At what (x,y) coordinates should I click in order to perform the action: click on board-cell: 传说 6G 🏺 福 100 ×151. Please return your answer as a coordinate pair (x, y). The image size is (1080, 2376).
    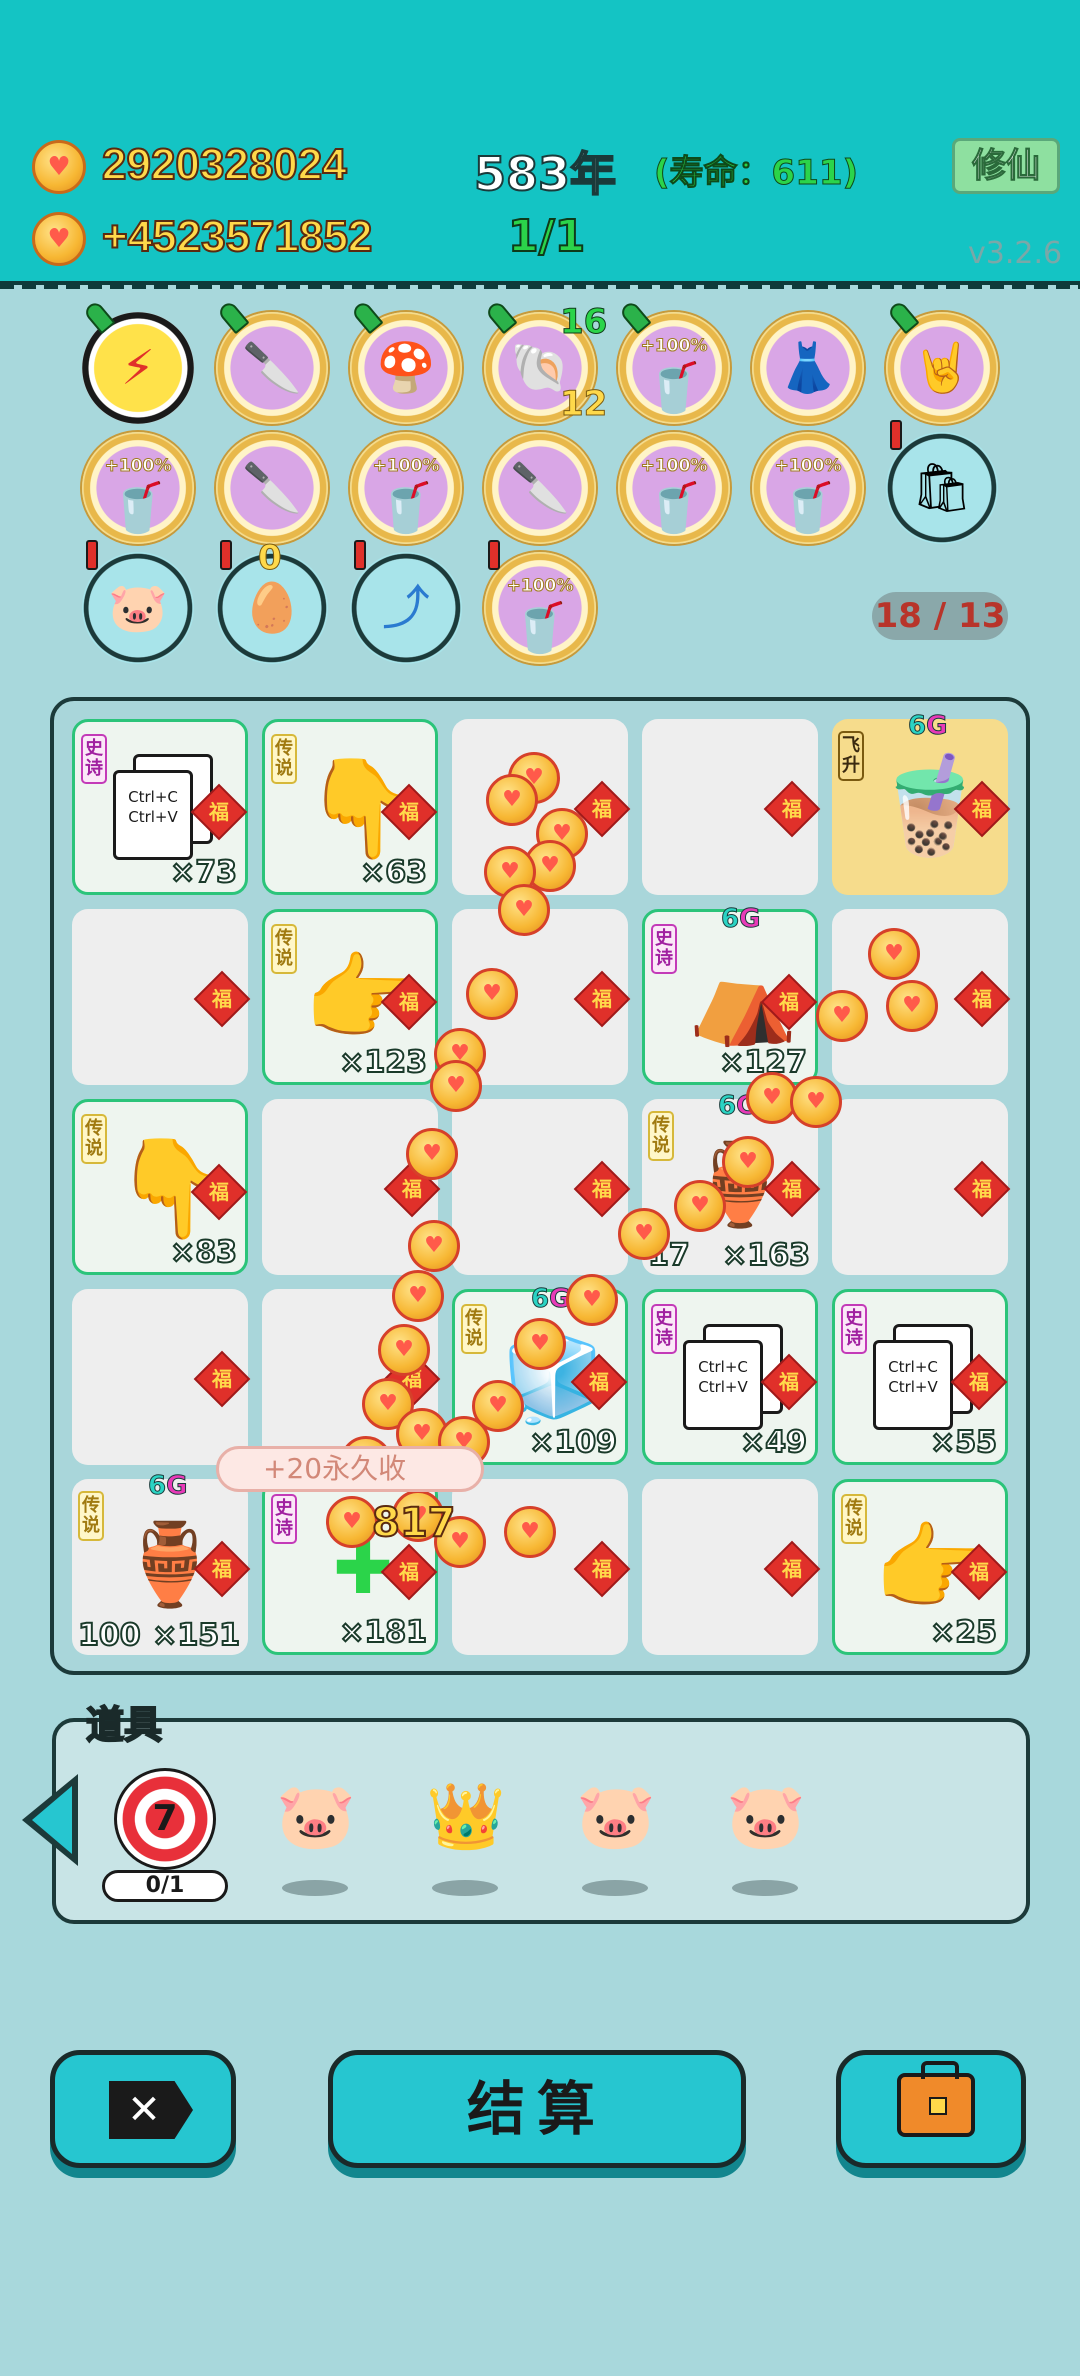
    Looking at the image, I should click on (161, 1563).